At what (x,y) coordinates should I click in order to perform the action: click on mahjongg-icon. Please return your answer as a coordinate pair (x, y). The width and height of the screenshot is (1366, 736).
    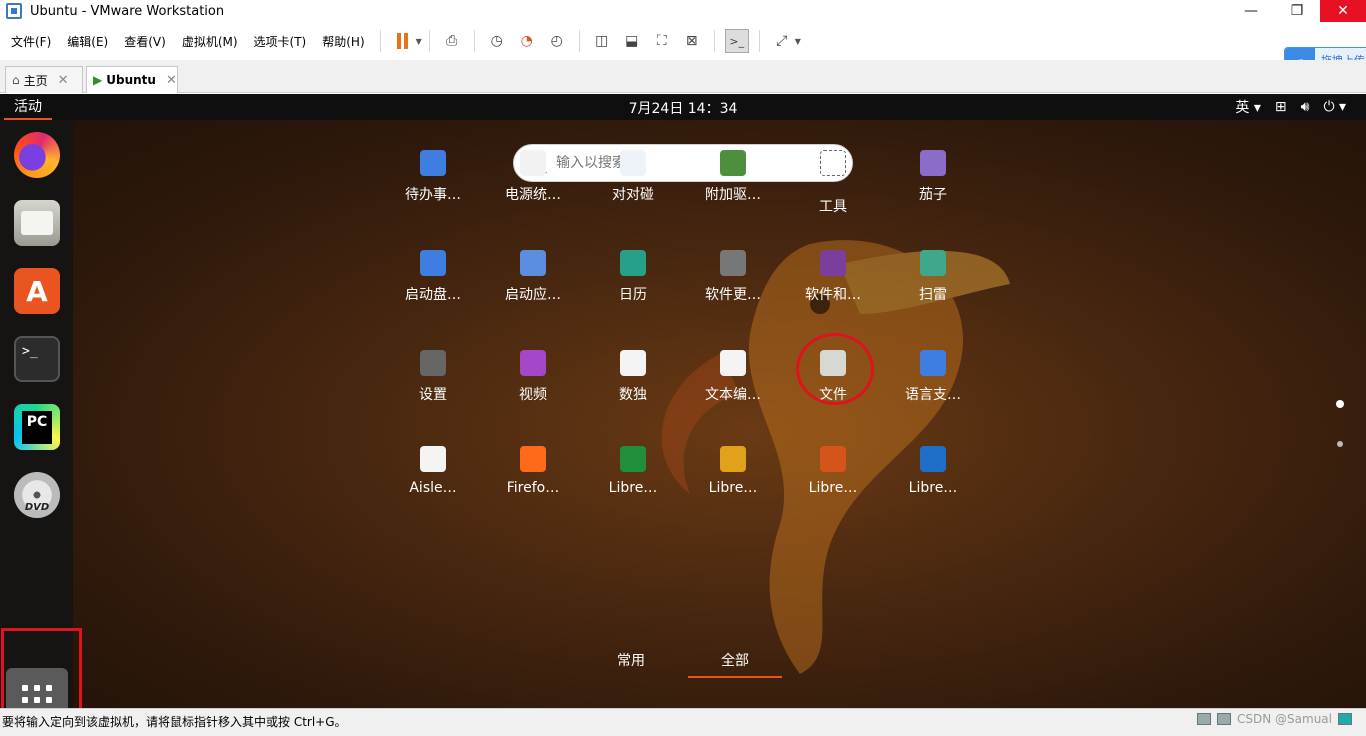
    Looking at the image, I should click on (633, 163).